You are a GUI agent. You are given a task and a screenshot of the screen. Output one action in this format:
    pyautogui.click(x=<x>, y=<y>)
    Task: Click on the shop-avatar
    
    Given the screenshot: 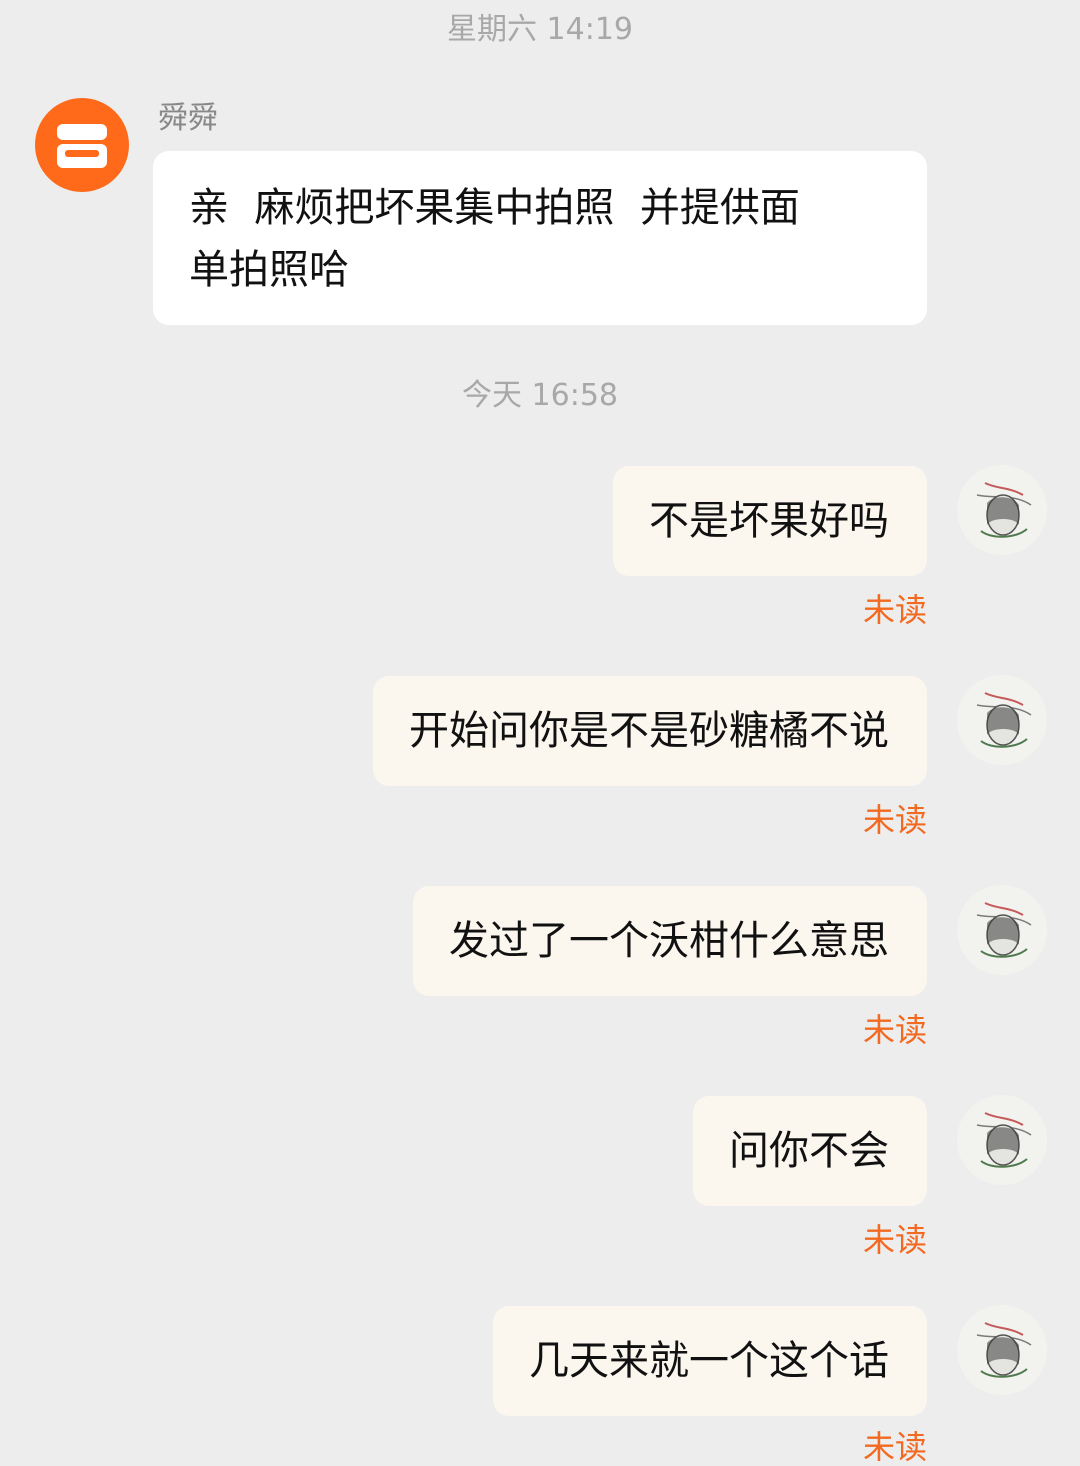 What is the action you would take?
    pyautogui.click(x=82, y=145)
    